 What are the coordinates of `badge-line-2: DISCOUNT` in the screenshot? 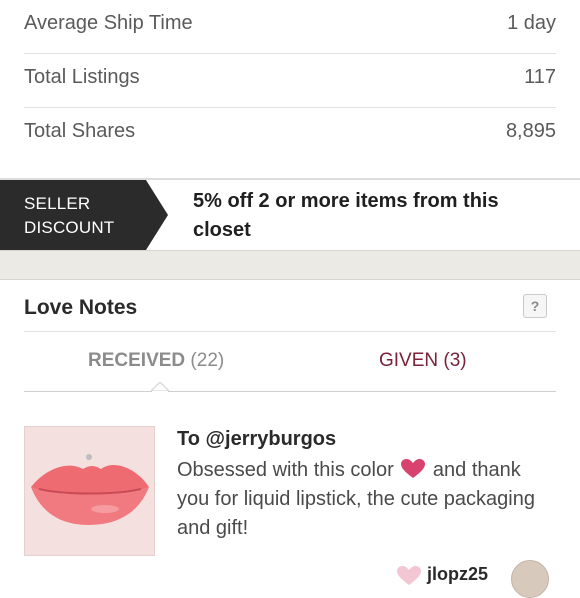 It's located at (69, 227).